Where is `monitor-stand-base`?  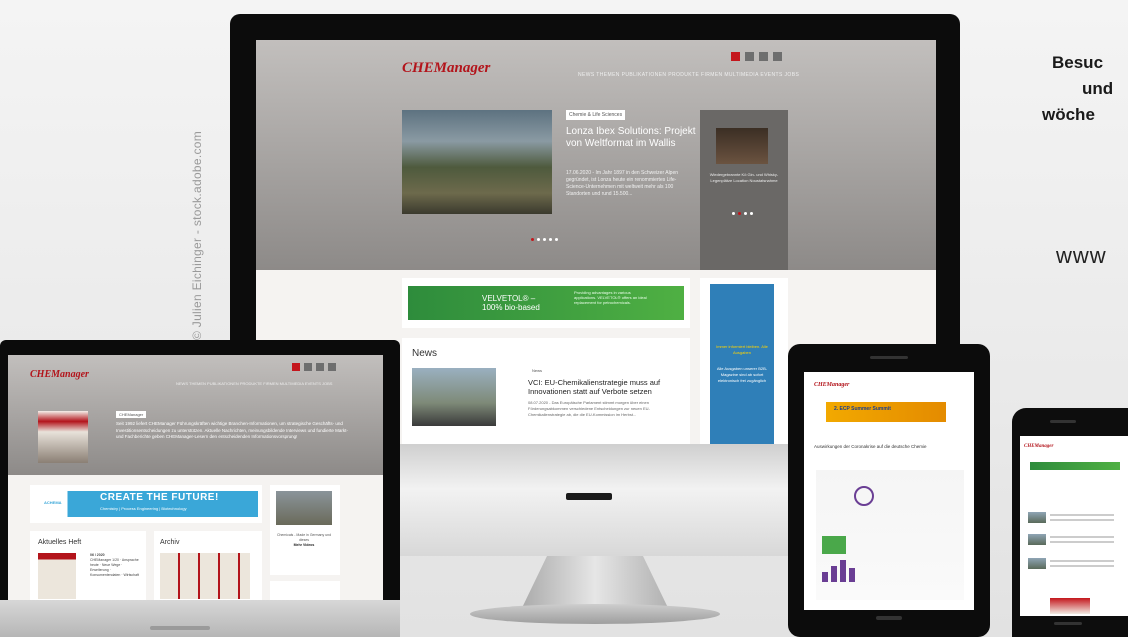
monitor-stand-base is located at coordinates (595, 614).